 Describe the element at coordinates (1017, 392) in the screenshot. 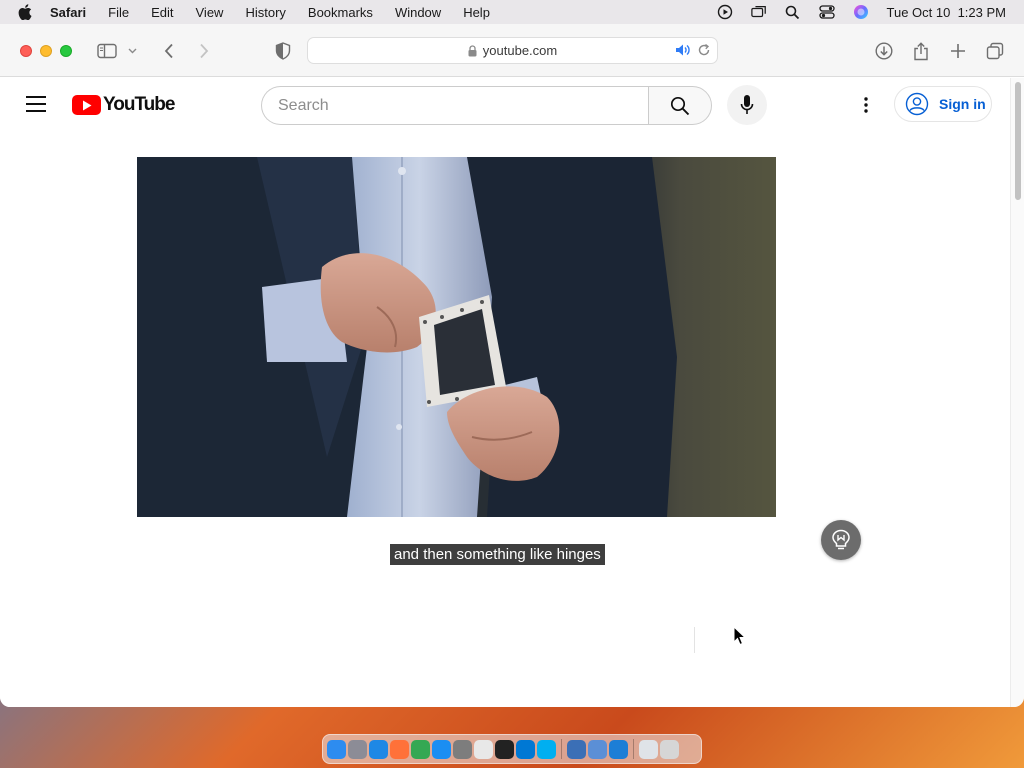

I see `page-scrollbar` at that location.